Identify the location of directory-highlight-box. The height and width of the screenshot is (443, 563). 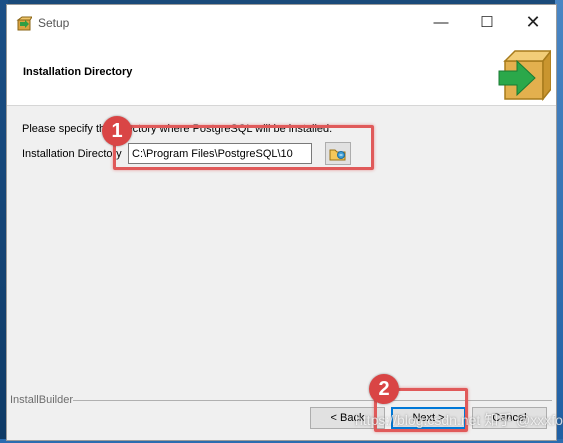
(243, 147).